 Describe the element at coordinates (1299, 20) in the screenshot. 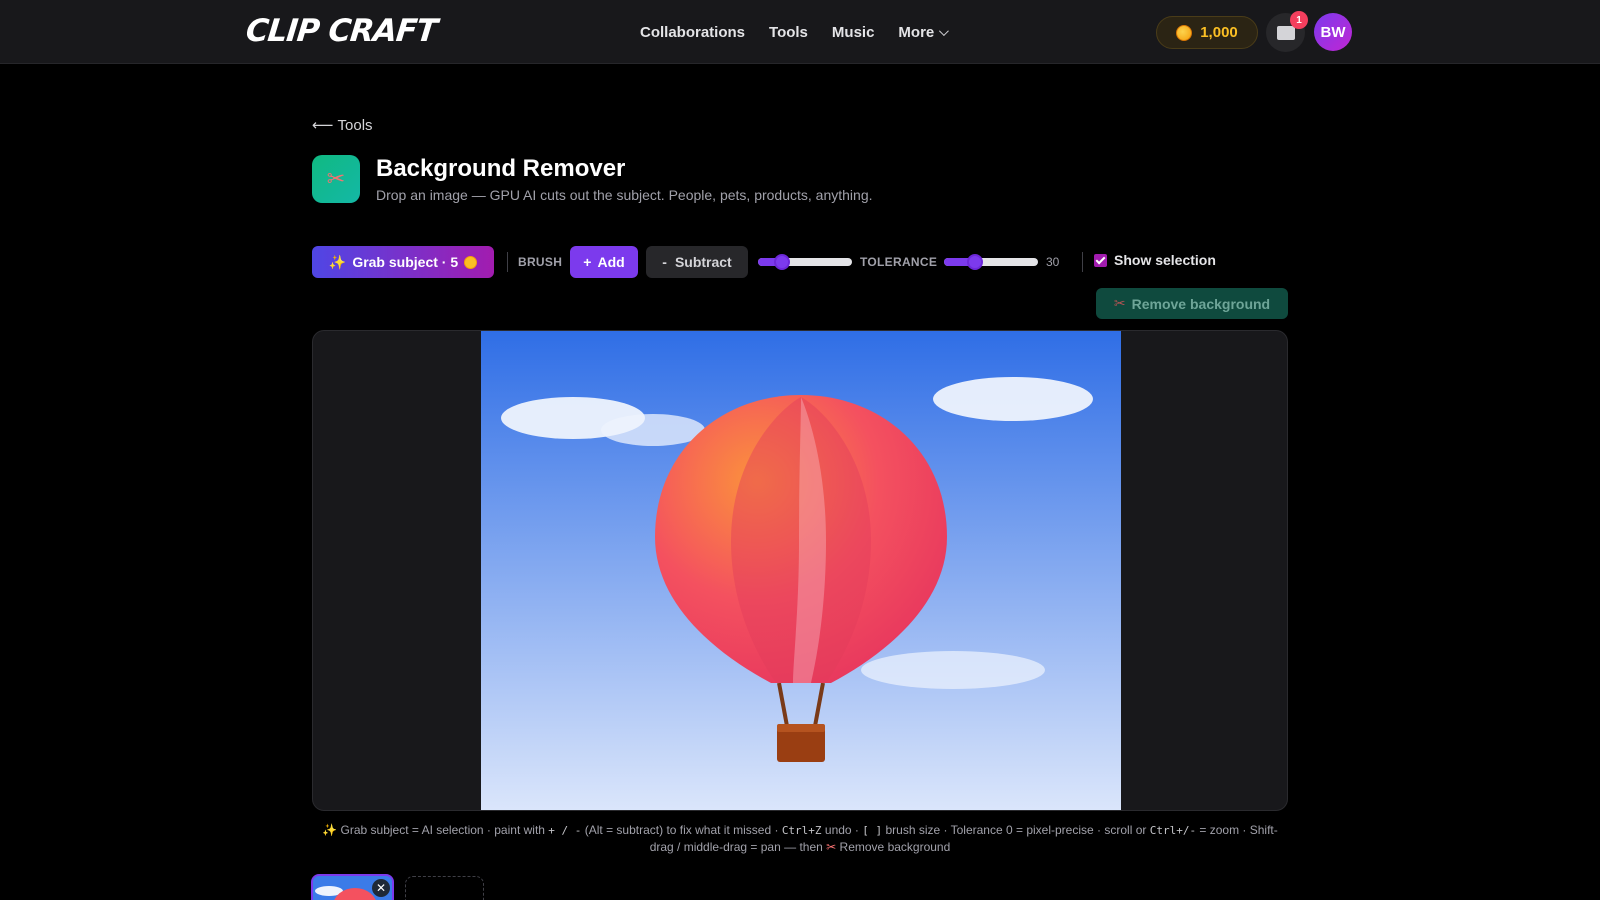

I see `notification-count-badge: 1` at that location.